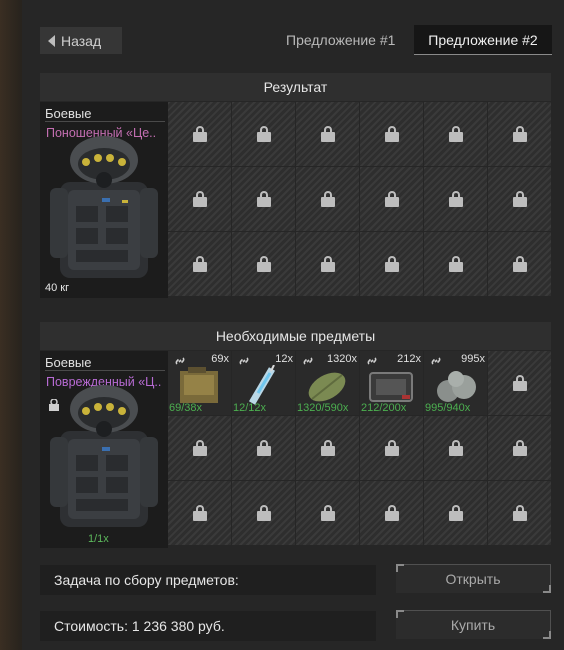 Image resolution: width=564 pixels, height=650 pixels. I want to click on material-quantity: 12x, so click(284, 359).